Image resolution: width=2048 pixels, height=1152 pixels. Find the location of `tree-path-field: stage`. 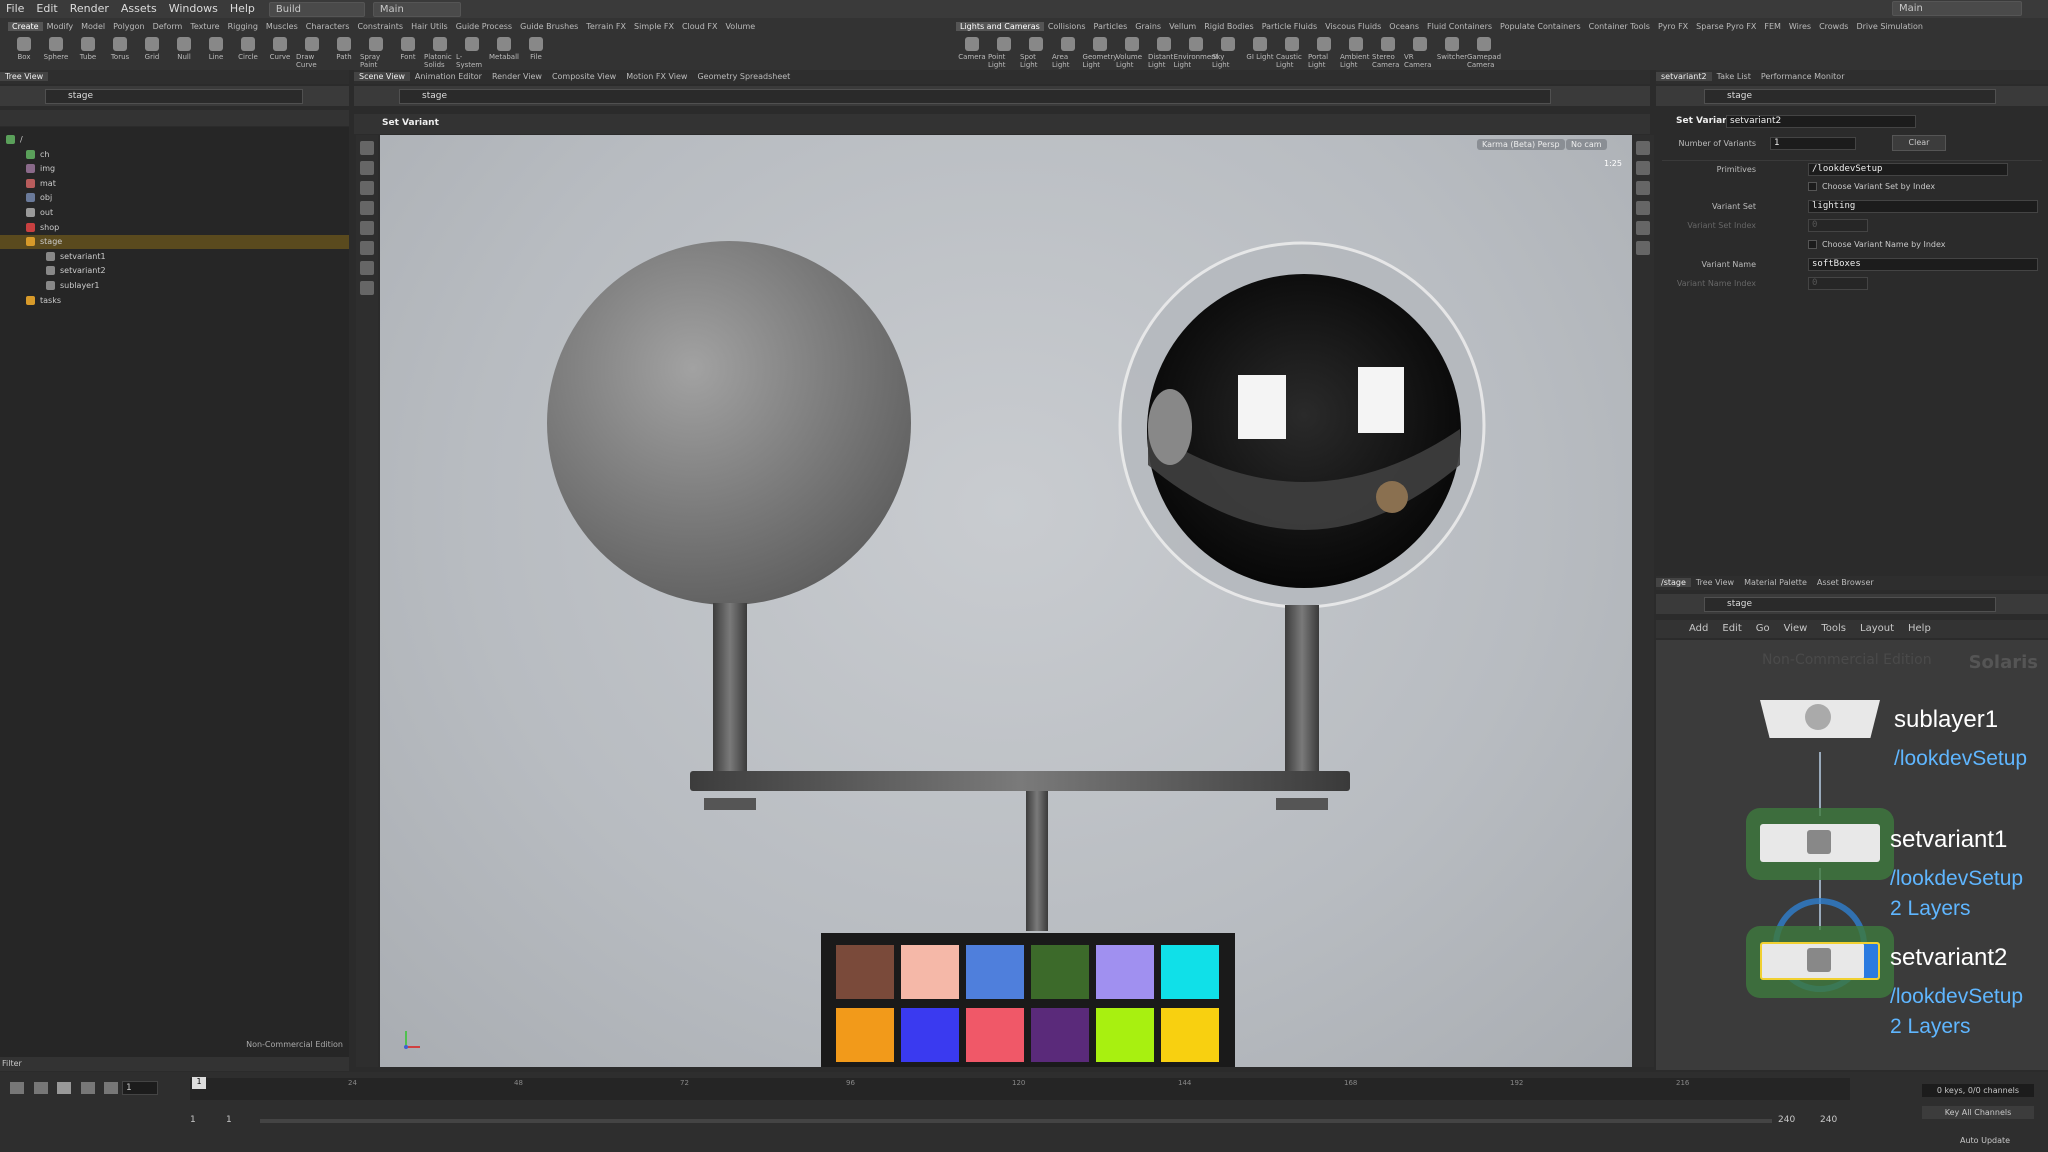

tree-path-field: stage is located at coordinates (174, 96).